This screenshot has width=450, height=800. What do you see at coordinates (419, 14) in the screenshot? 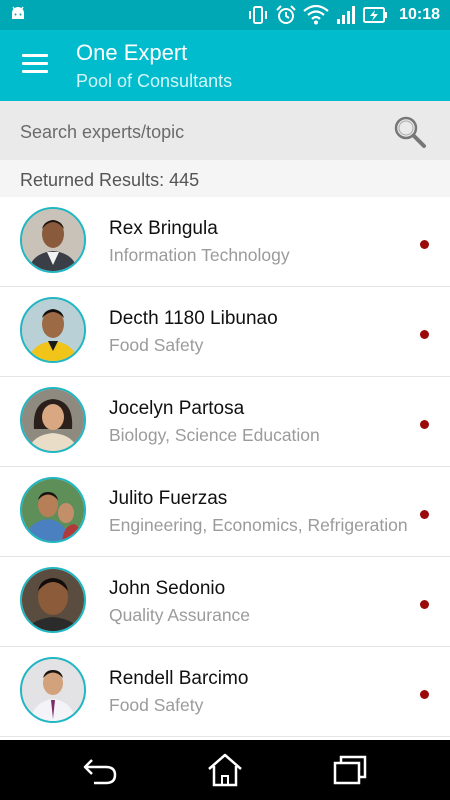
I see `status-clock: 10:18` at bounding box center [419, 14].